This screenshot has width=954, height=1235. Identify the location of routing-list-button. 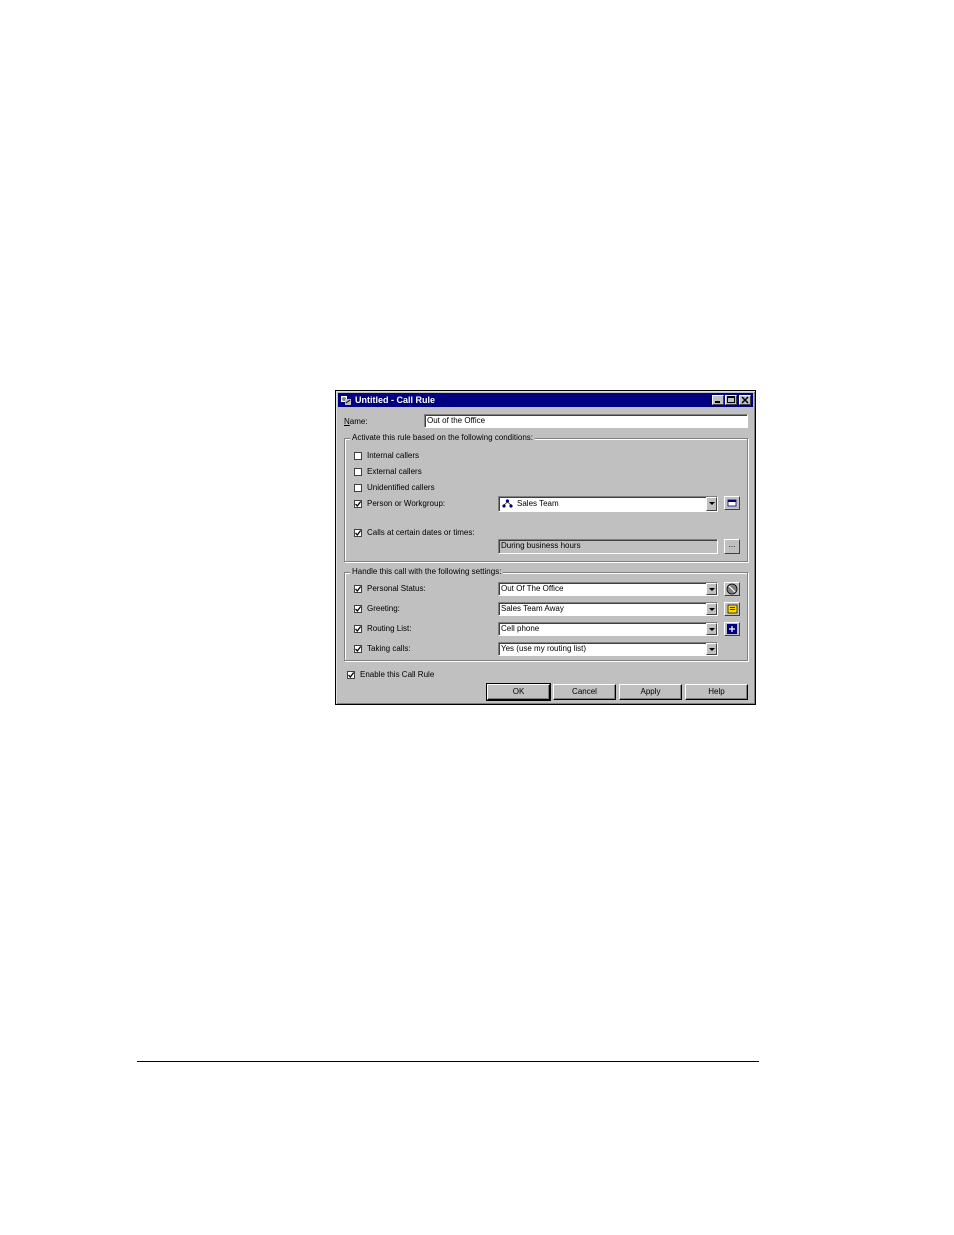
(732, 629).